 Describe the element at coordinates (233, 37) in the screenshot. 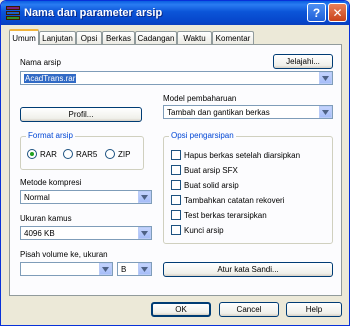

I see `tab-komentar: Komentar` at that location.